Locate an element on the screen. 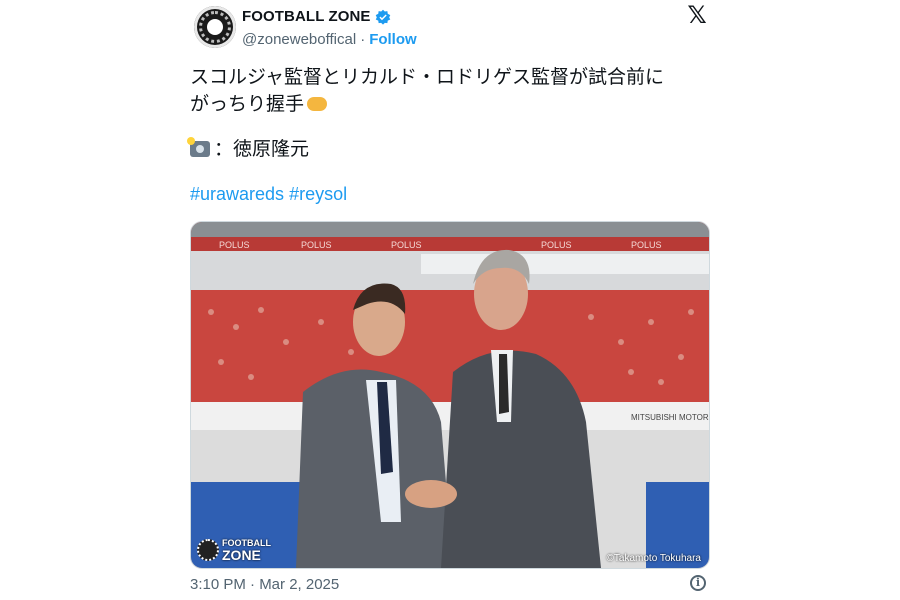  credit-text: ：徳原隆元 is located at coordinates (262, 149).